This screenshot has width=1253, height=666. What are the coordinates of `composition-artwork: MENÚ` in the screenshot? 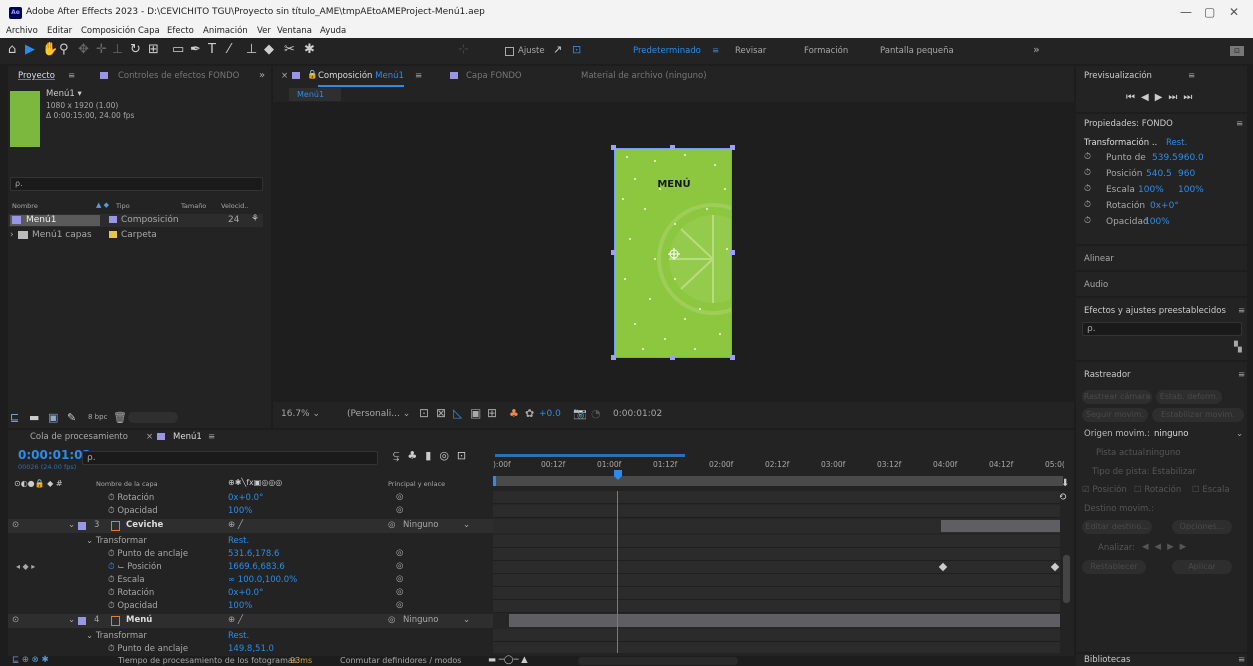 It's located at (673, 253).